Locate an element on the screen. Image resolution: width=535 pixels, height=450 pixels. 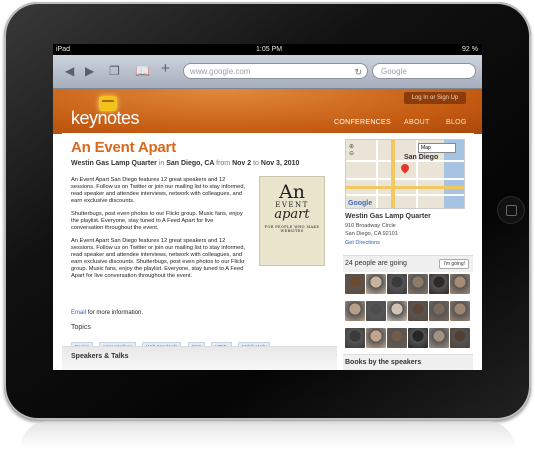
google-logo: Google is located at coordinates (360, 203).